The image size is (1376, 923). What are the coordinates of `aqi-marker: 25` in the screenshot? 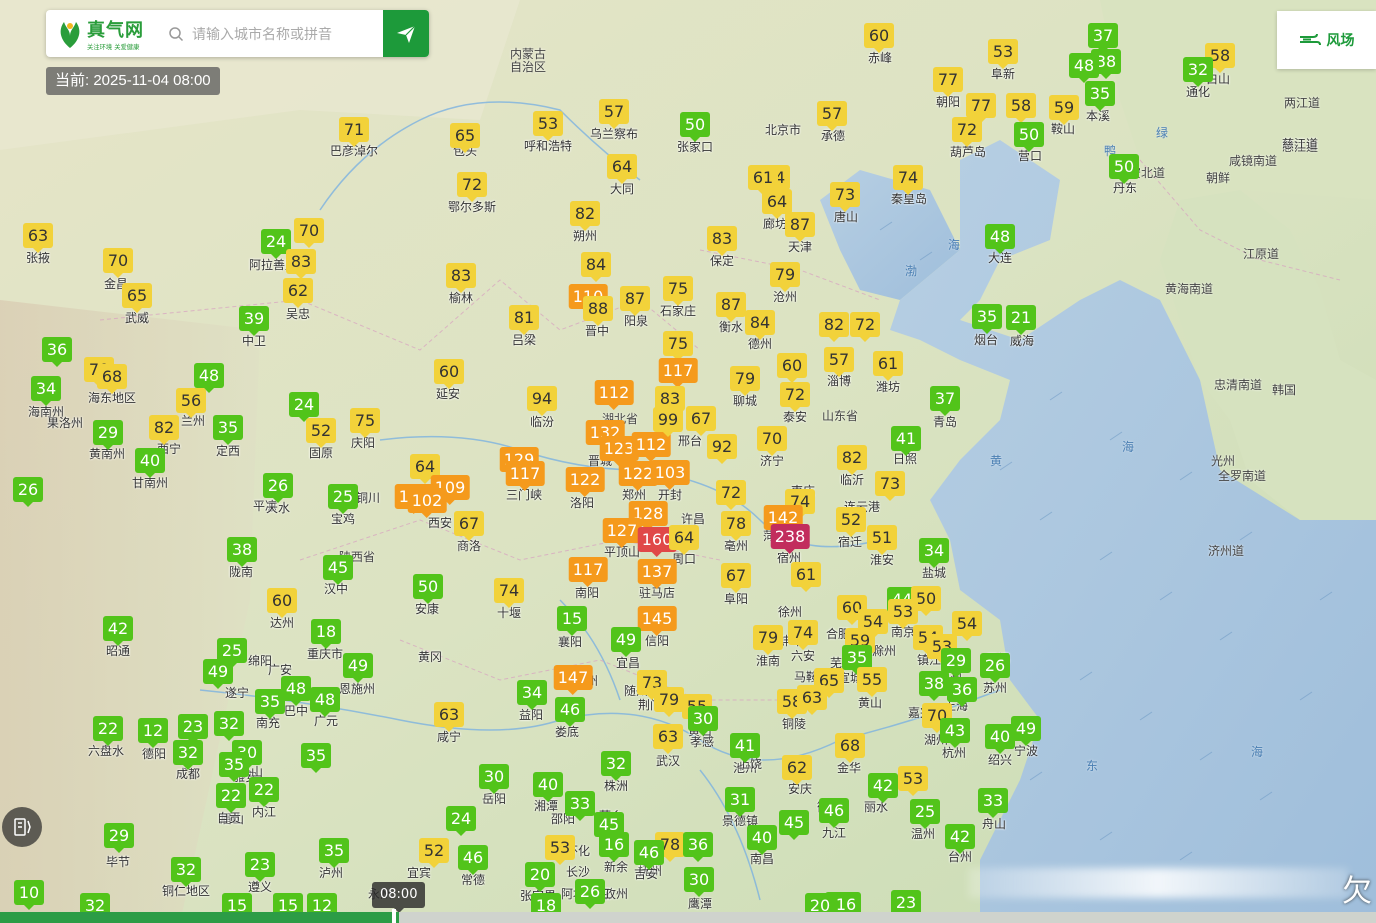 It's located at (925, 814).